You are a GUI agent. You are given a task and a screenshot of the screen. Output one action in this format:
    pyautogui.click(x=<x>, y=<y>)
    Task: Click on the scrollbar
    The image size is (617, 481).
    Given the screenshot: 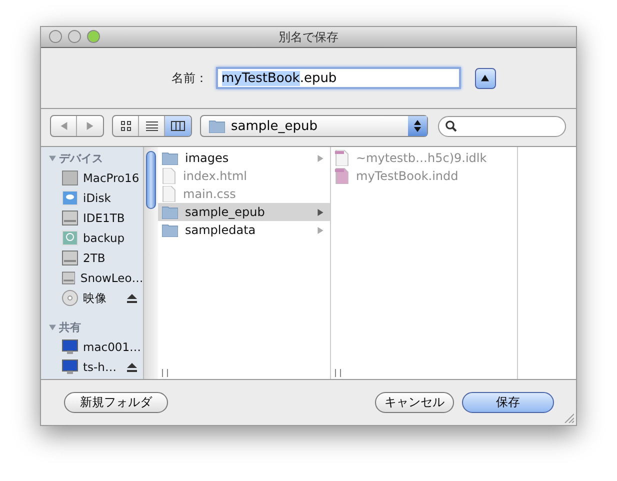 What is the action you would take?
    pyautogui.click(x=150, y=263)
    